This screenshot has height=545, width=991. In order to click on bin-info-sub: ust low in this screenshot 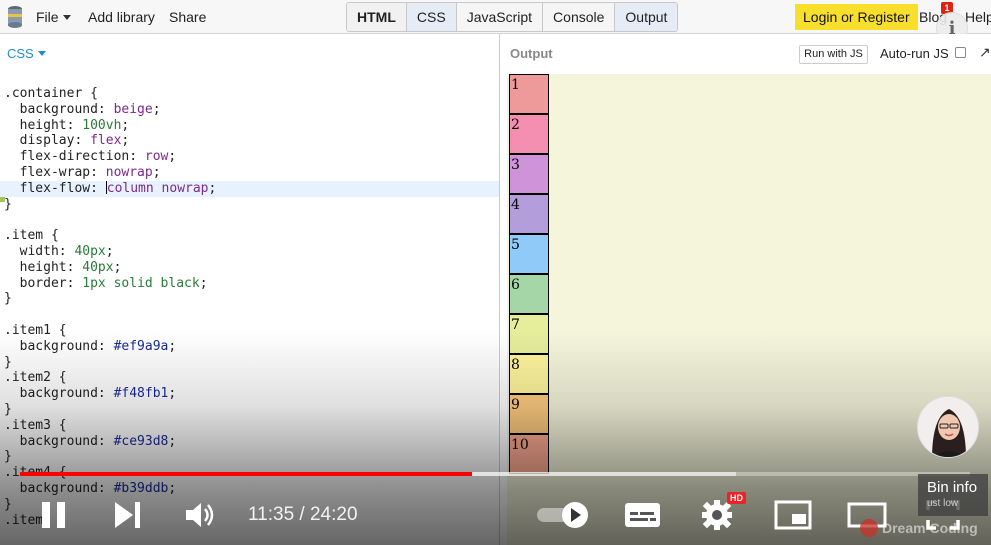, I will do `click(943, 503)`.